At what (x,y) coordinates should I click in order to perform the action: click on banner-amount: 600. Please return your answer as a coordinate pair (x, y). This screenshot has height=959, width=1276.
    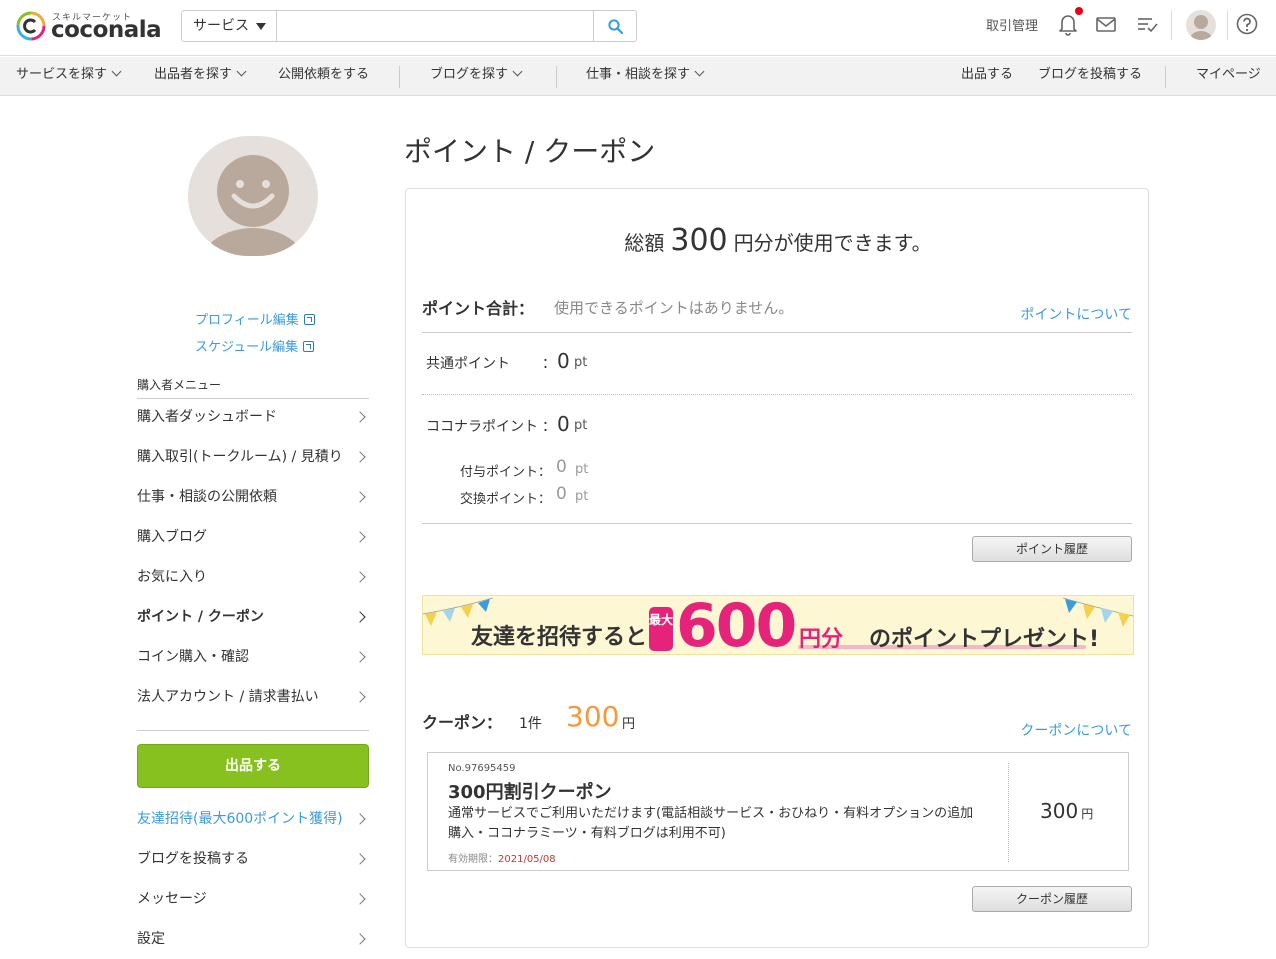
    Looking at the image, I should click on (736, 625).